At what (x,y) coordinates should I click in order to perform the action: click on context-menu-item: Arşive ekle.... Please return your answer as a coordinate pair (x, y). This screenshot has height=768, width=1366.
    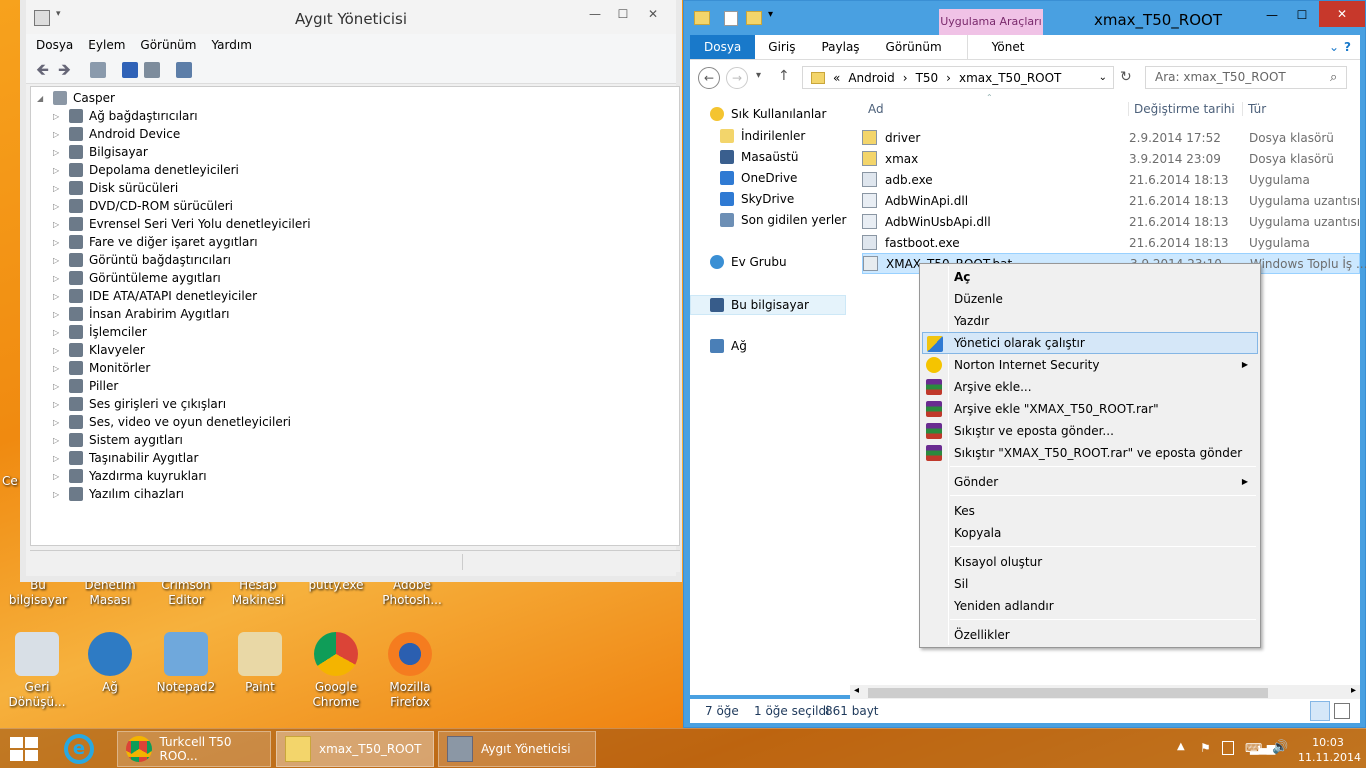
    Looking at the image, I should click on (1090, 387).